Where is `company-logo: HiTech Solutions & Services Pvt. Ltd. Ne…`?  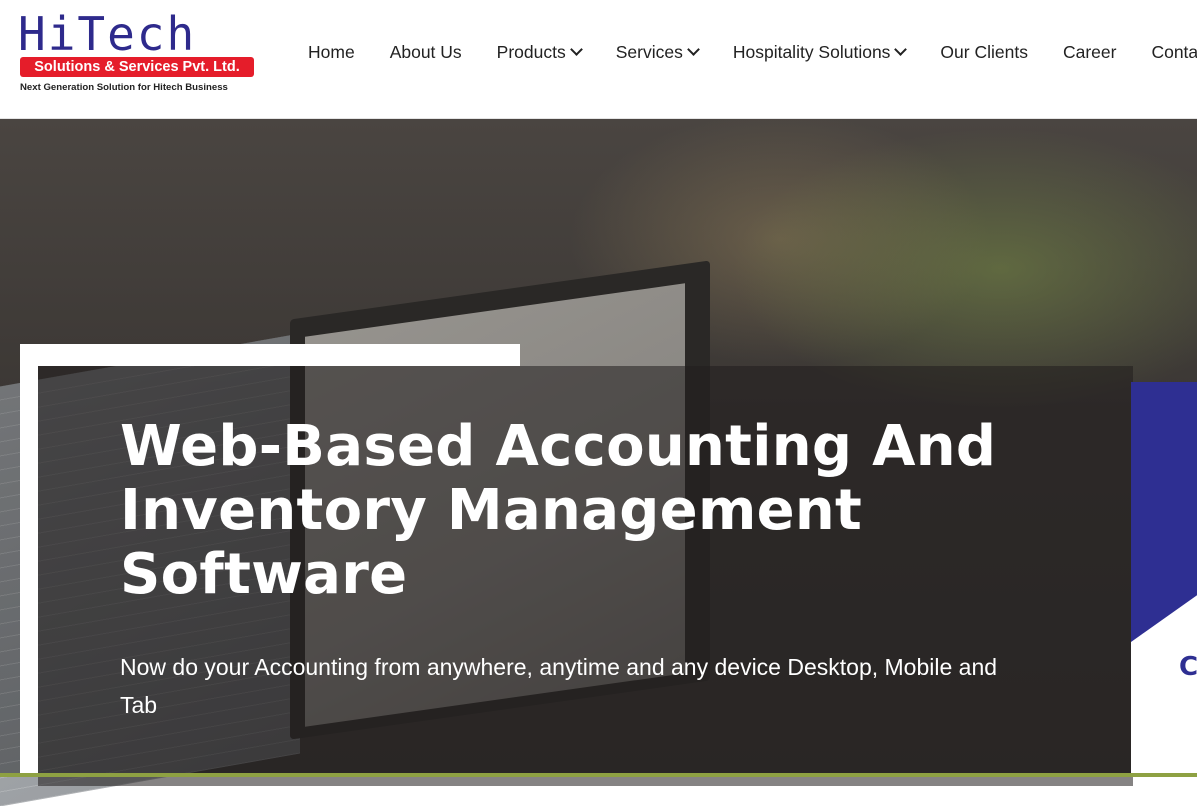
company-logo: HiTech Solutions & Services Pvt. Ltd. Ne… is located at coordinates (138, 54).